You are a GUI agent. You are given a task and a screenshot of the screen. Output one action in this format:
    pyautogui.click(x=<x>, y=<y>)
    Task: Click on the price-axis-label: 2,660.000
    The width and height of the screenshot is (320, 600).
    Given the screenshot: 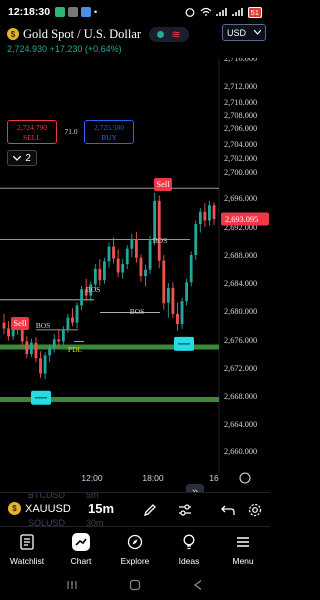 What is the action you would take?
    pyautogui.click(x=240, y=451)
    